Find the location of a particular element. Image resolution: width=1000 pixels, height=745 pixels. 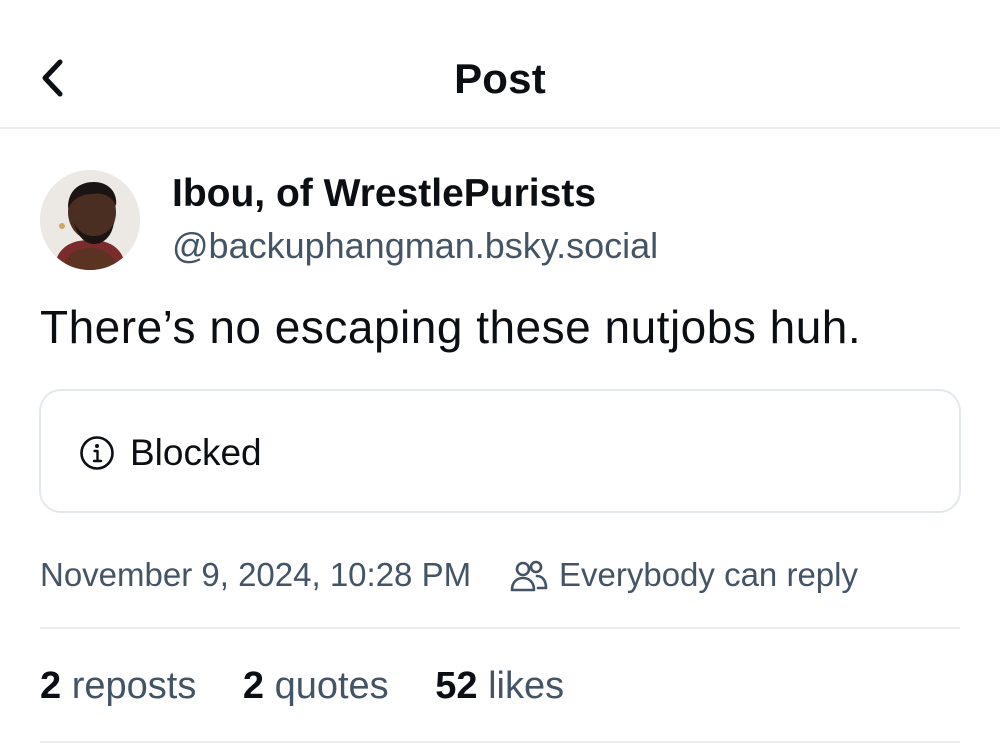

reposts-label: reposts is located at coordinates (134, 686).